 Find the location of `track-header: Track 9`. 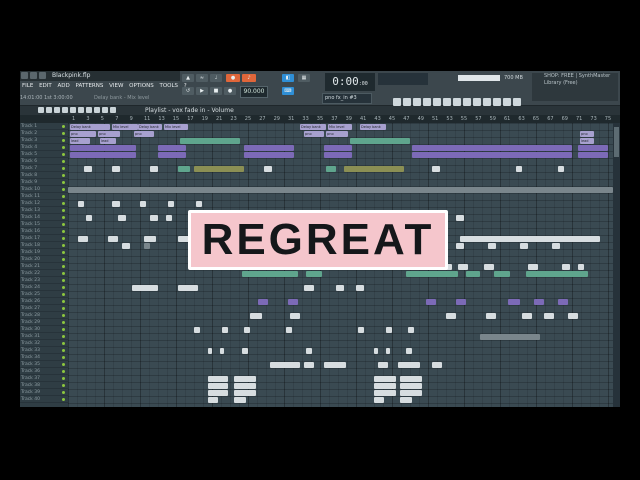

track-header: Track 9 is located at coordinates (44, 182).